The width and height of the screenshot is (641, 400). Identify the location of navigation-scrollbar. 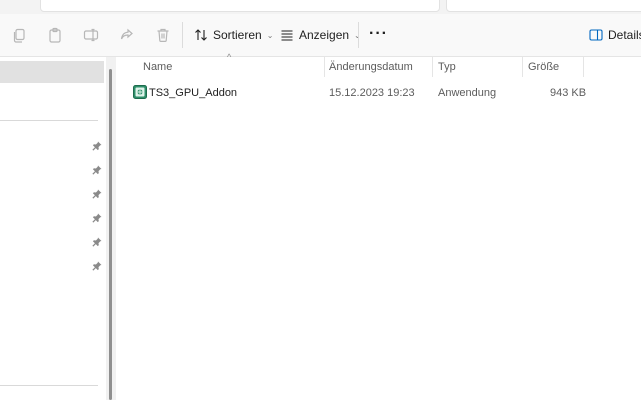
(111, 228).